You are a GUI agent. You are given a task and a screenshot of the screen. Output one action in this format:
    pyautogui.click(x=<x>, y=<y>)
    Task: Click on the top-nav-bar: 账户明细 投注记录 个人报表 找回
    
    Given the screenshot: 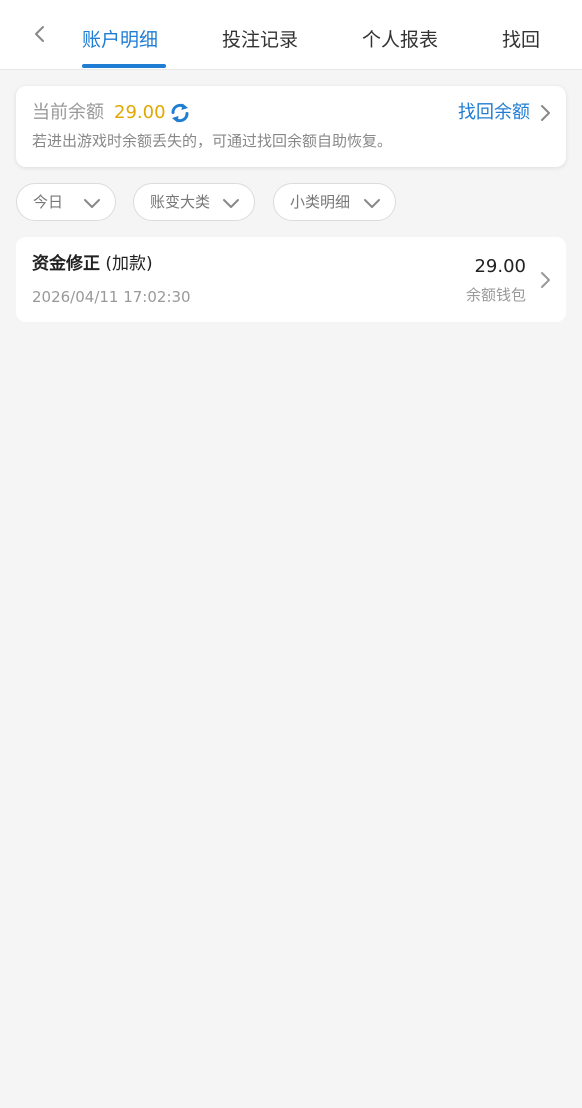 What is the action you would take?
    pyautogui.click(x=291, y=35)
    